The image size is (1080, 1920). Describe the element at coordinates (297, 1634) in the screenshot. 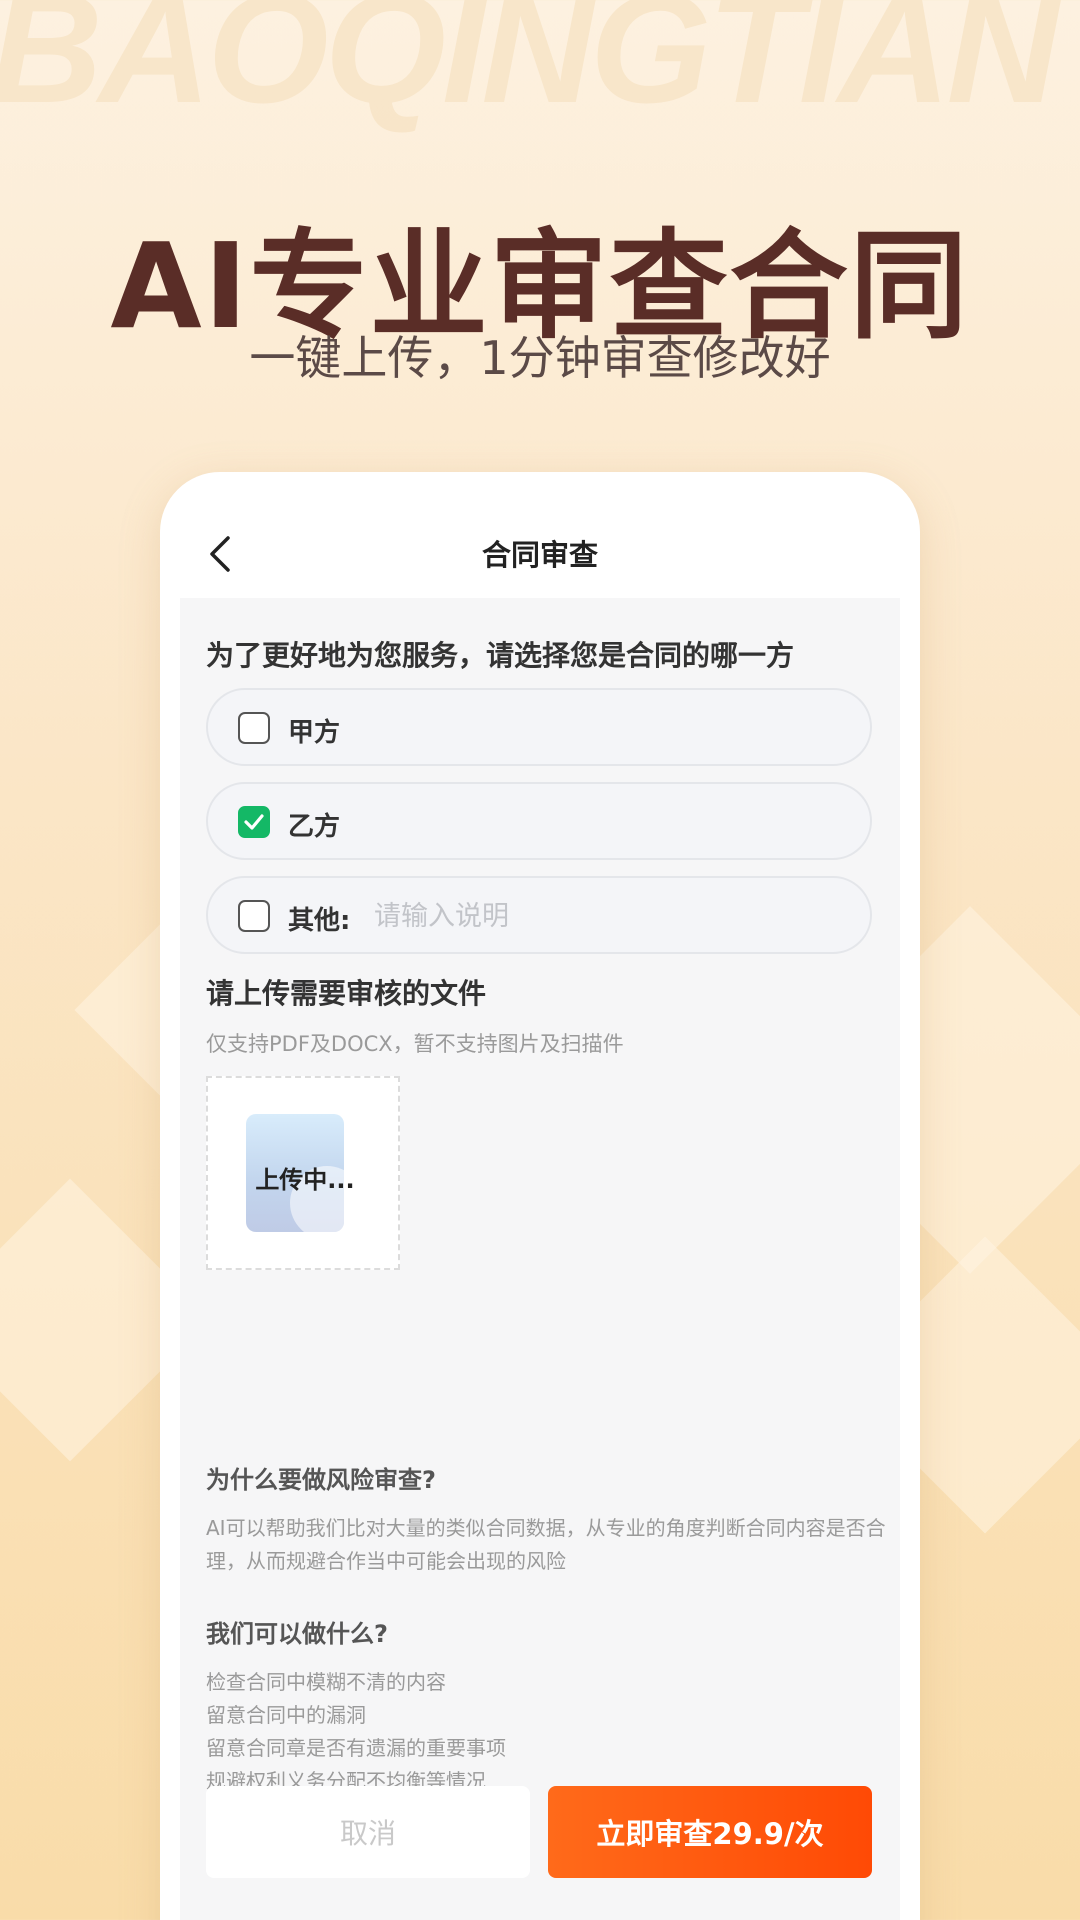

I see `can-title: 我们可以做什么?` at that location.